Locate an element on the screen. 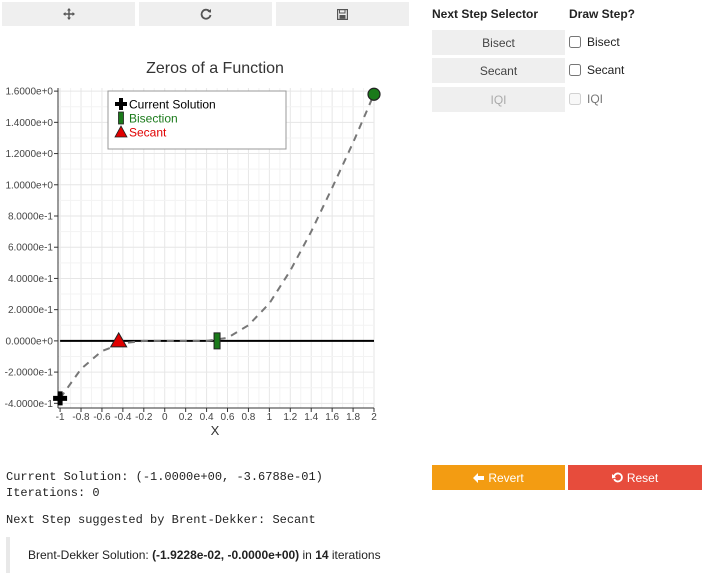 The height and width of the screenshot is (580, 707). legend-bar-icon is located at coordinates (121, 118).